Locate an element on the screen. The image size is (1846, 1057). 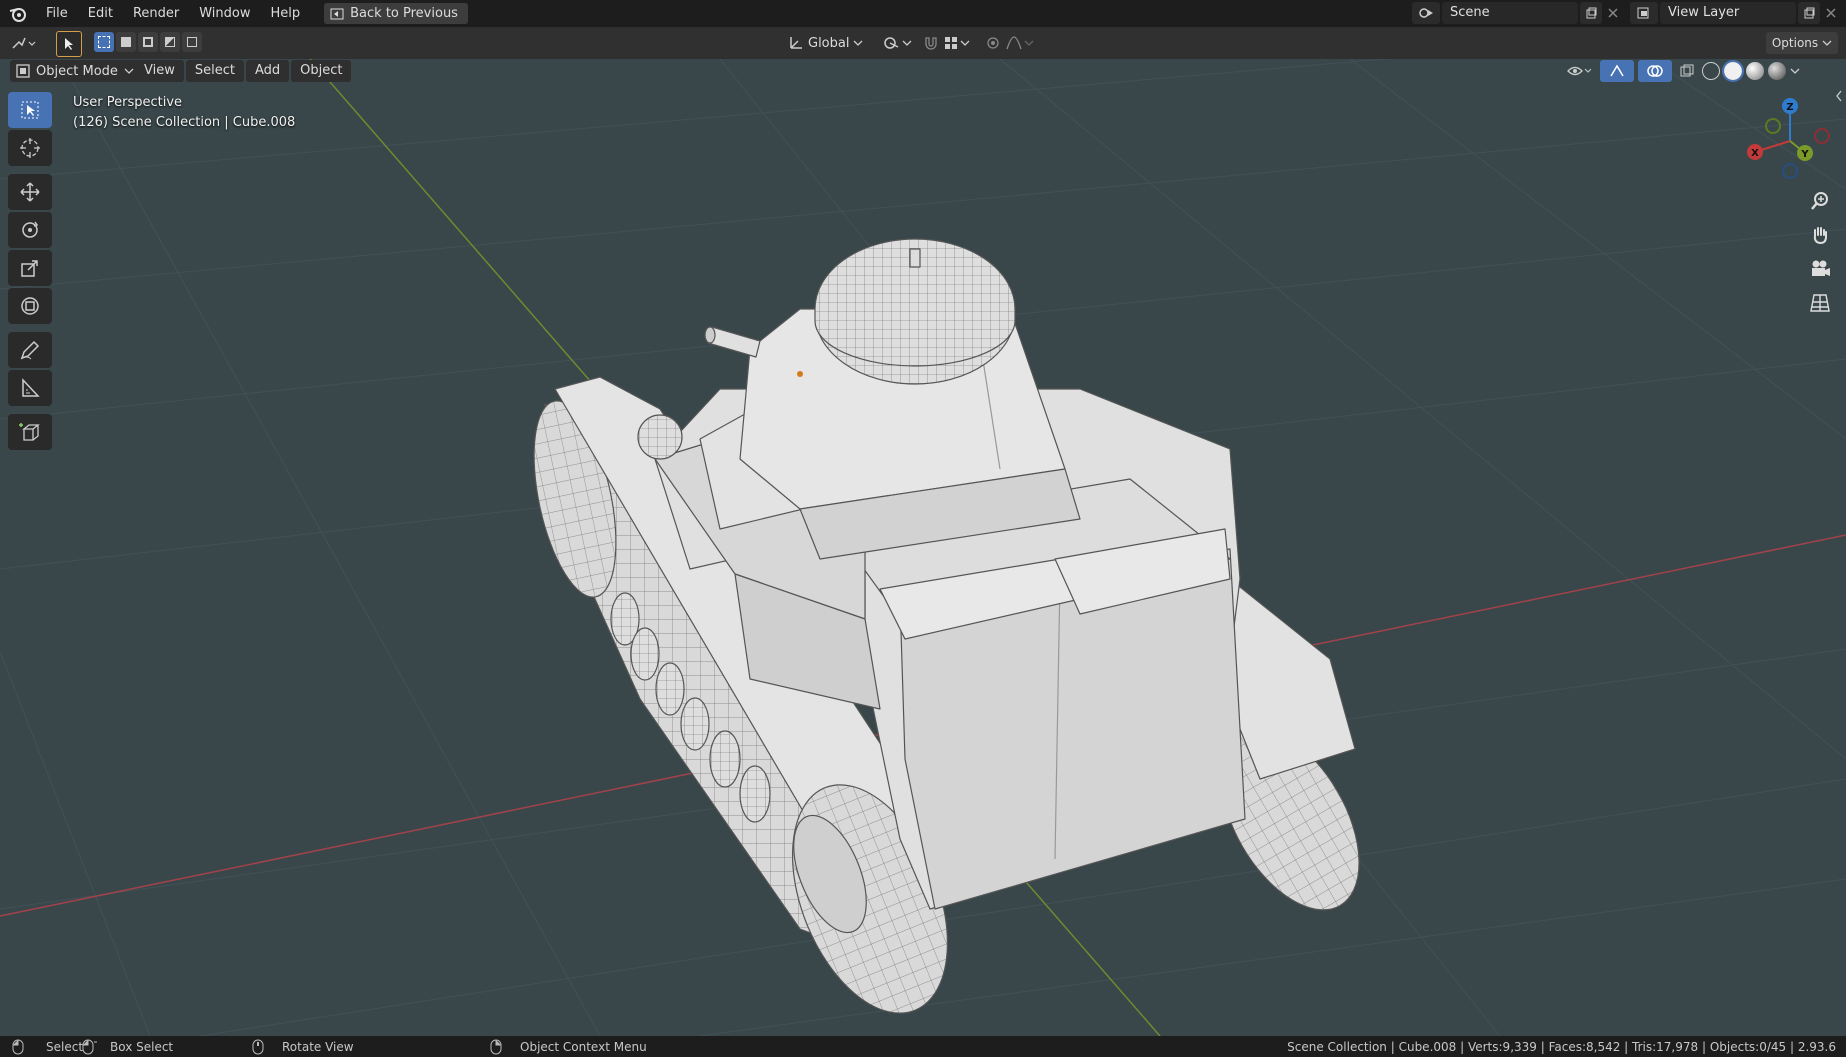
object-mode-icon is located at coordinates (23, 71).